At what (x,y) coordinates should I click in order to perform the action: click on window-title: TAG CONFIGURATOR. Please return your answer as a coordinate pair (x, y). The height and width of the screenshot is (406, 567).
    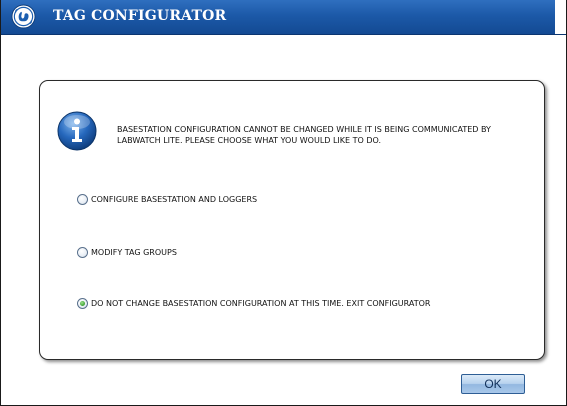
    Looking at the image, I should click on (140, 16).